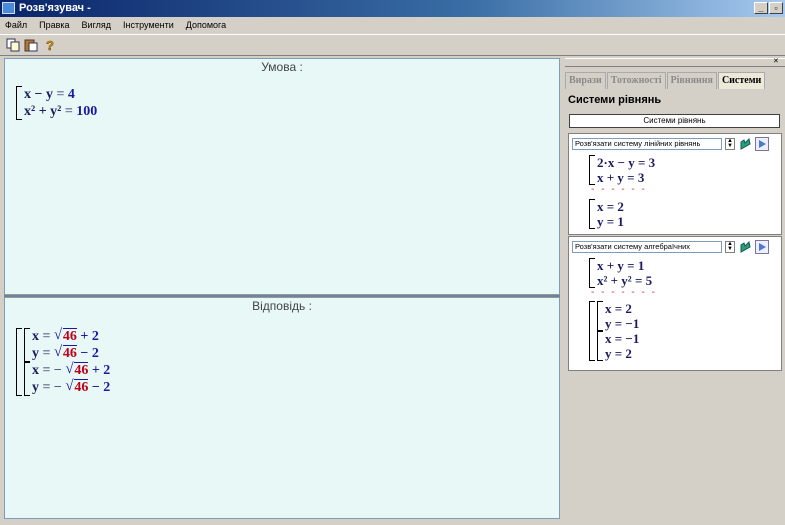 This screenshot has width=785, height=525. What do you see at coordinates (621, 265) in the screenshot?
I see `equation: x + y = 1` at bounding box center [621, 265].